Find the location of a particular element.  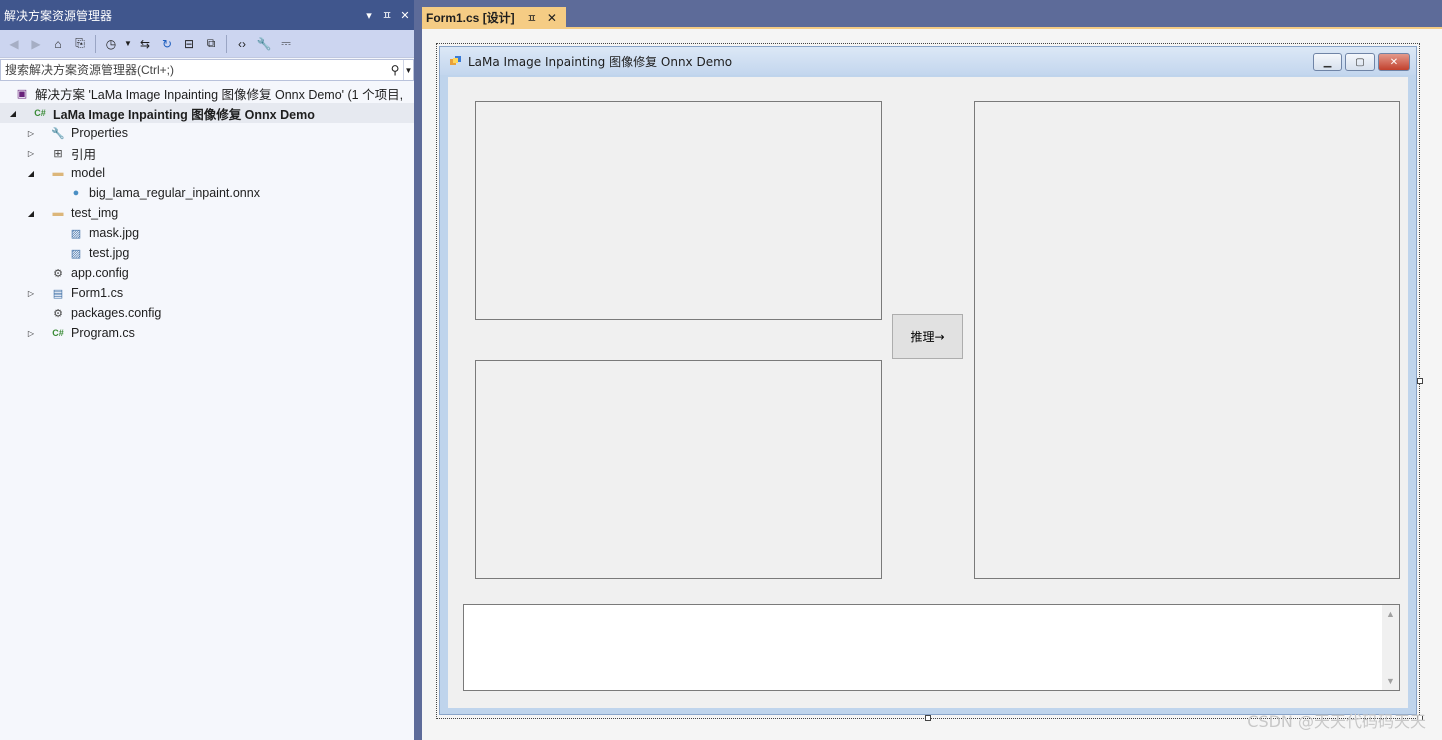

watermark: CSDN @天天代码码天天 is located at coordinates (1336, 721).